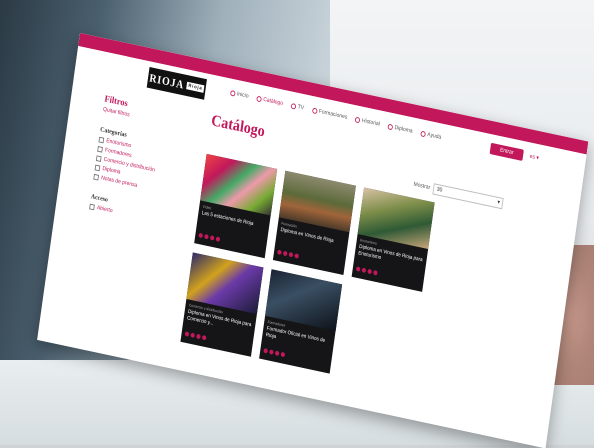  What do you see at coordinates (295, 334) in the screenshot?
I see `card-title: Formador Oficial en Vinos de Rioja` at bounding box center [295, 334].